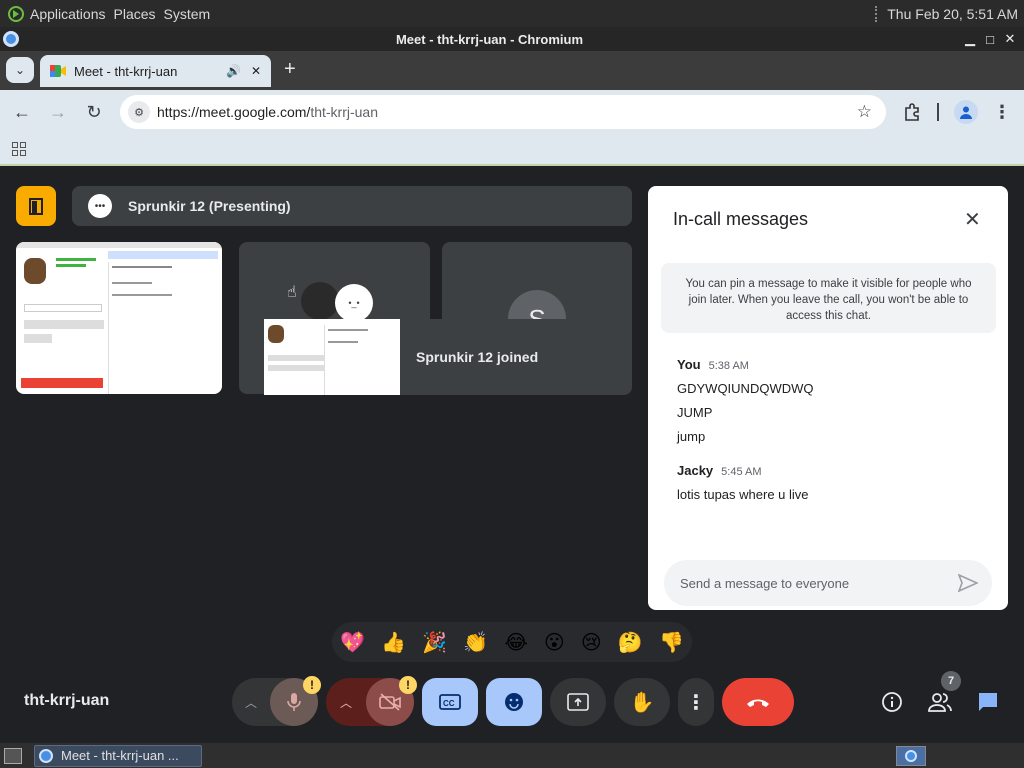  I want to click on present-screen-icon, so click(578, 702).